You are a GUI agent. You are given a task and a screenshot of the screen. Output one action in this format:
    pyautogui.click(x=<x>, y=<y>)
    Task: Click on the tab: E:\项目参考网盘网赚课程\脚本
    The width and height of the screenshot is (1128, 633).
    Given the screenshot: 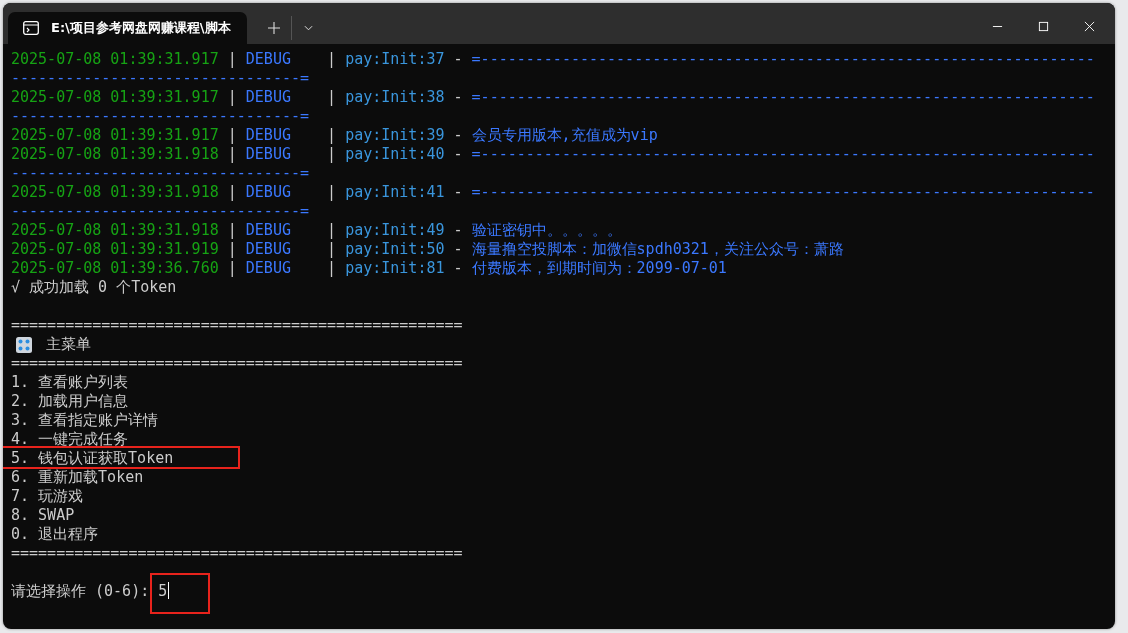 What is the action you would take?
    pyautogui.click(x=127, y=28)
    